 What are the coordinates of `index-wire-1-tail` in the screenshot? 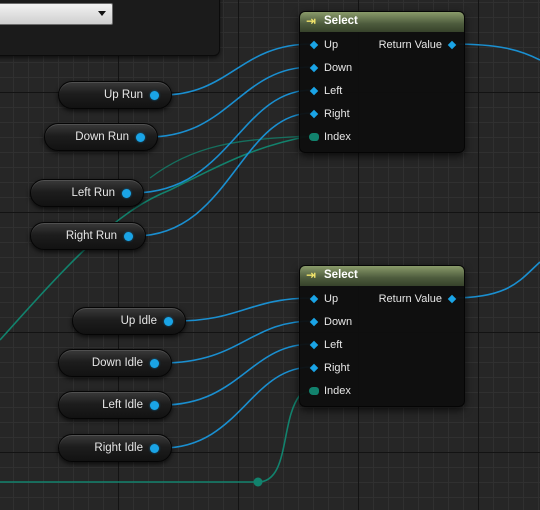 It's located at (227, 157).